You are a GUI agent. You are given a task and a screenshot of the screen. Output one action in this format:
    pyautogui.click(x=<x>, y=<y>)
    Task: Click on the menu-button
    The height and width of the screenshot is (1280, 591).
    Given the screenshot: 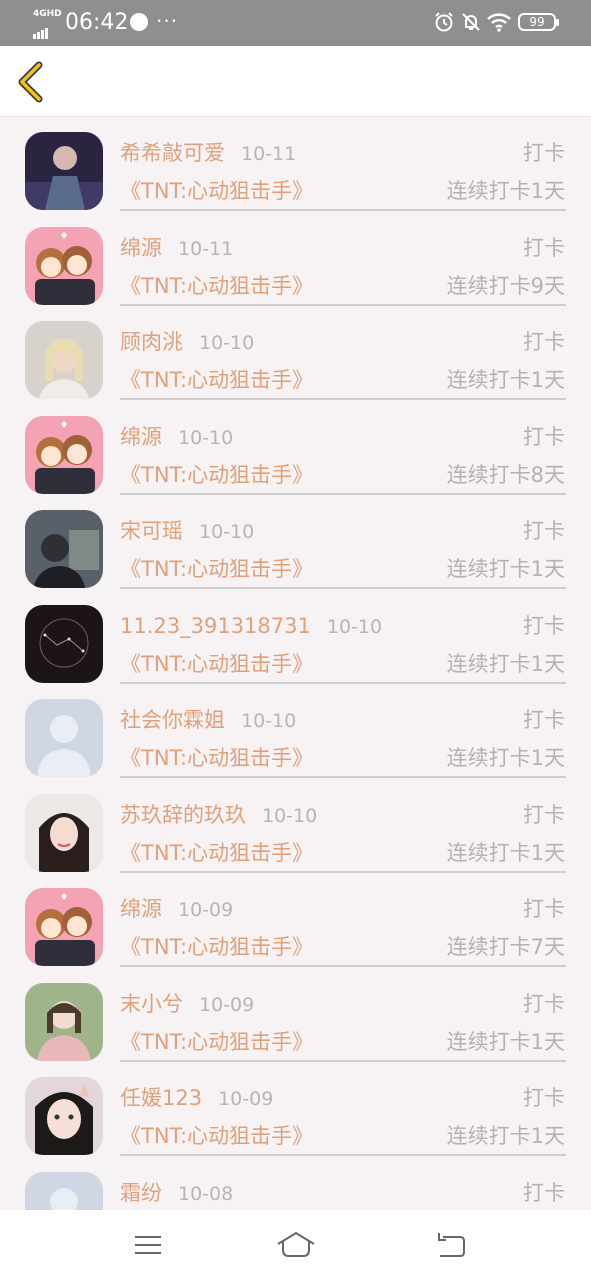 What is the action you would take?
    pyautogui.click(x=148, y=1245)
    